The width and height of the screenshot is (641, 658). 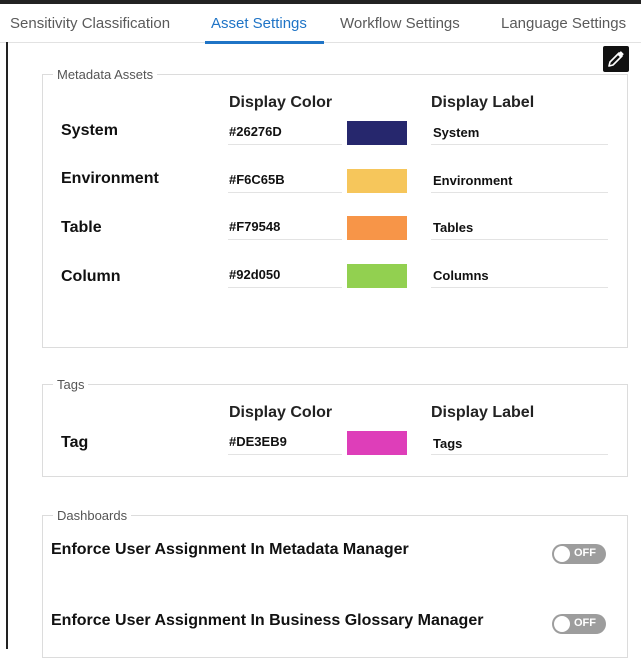 What do you see at coordinates (563, 23) in the screenshot?
I see `tab-language-settings: Language Settings` at bounding box center [563, 23].